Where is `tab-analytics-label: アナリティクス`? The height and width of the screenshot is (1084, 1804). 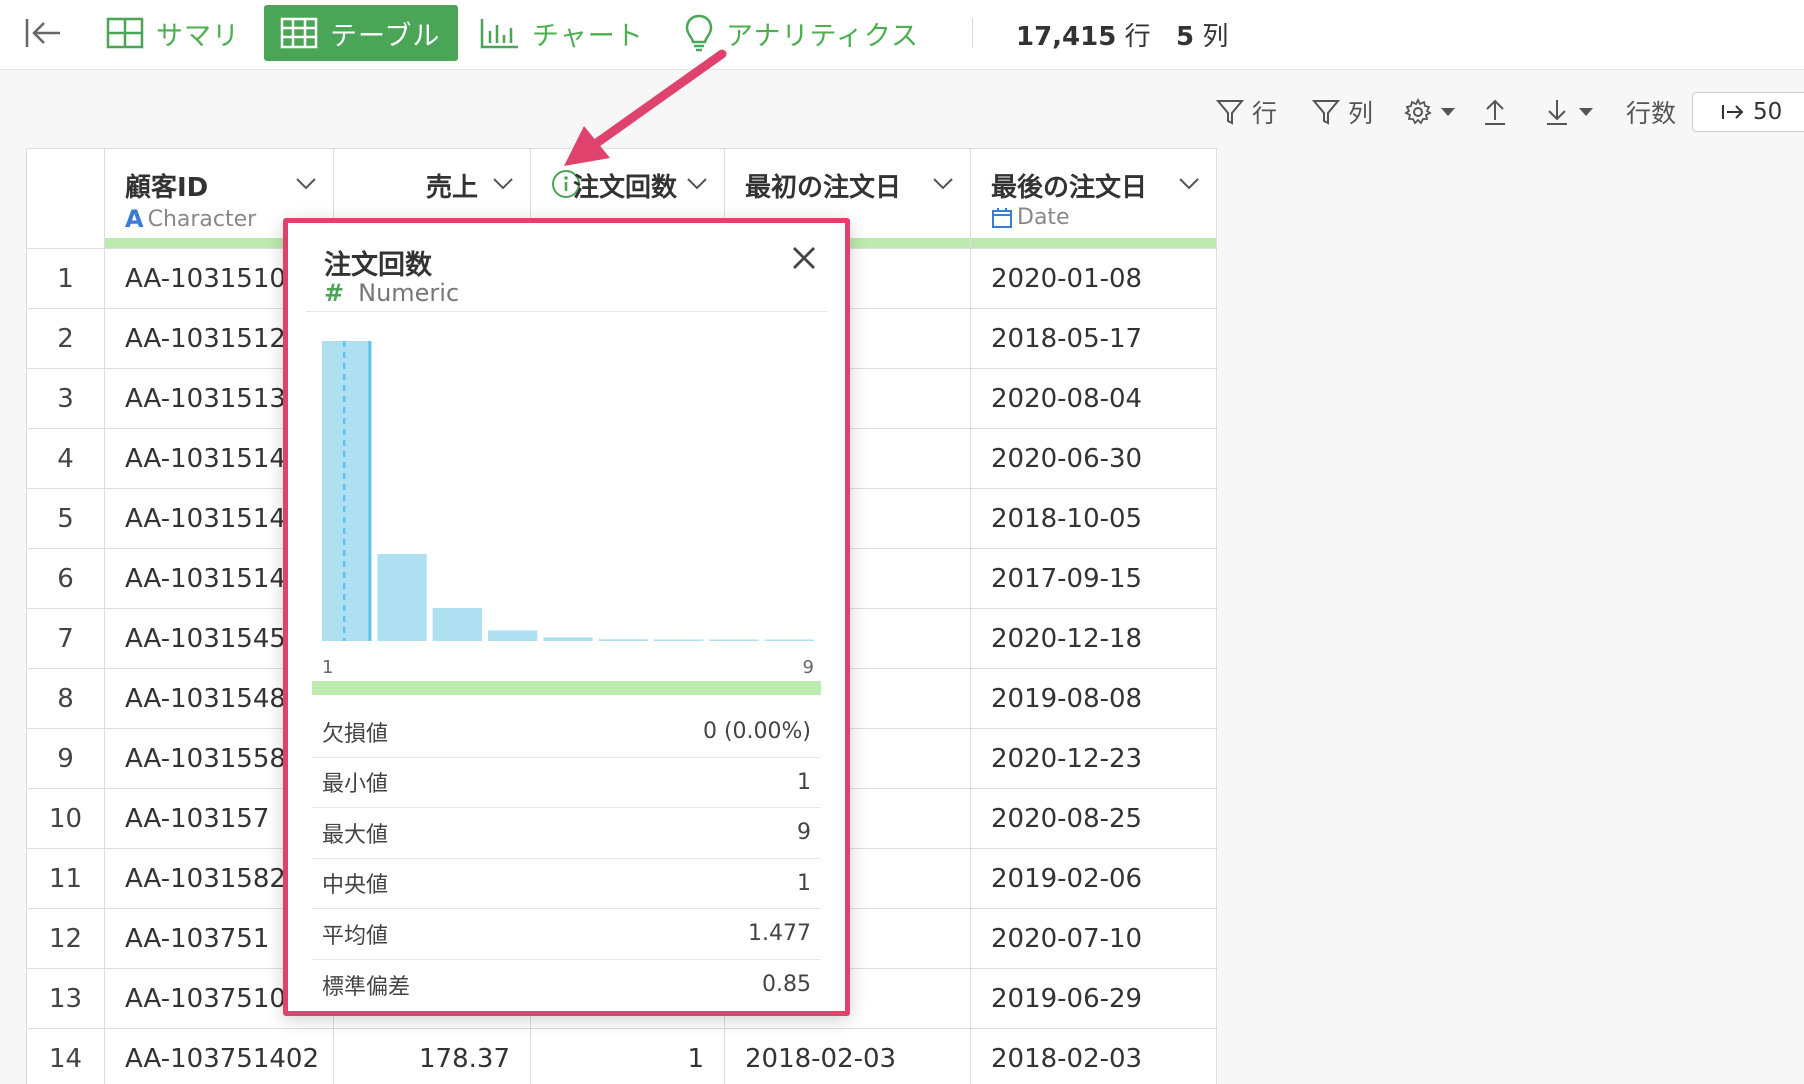 tab-analytics-label: アナリティクス is located at coordinates (823, 36).